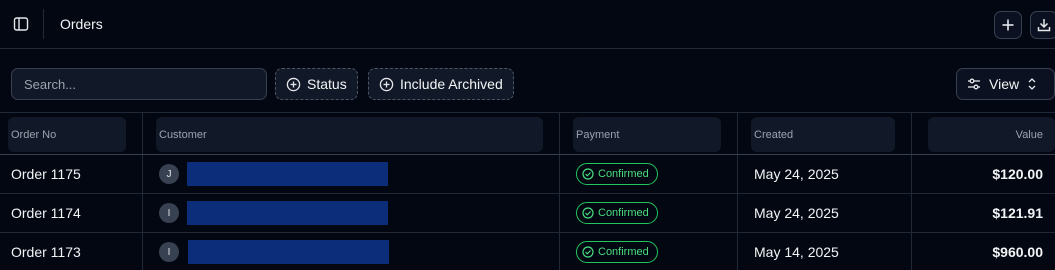 The width and height of the screenshot is (1055, 270). What do you see at coordinates (46, 252) in the screenshot?
I see `order-number: Order 1173` at bounding box center [46, 252].